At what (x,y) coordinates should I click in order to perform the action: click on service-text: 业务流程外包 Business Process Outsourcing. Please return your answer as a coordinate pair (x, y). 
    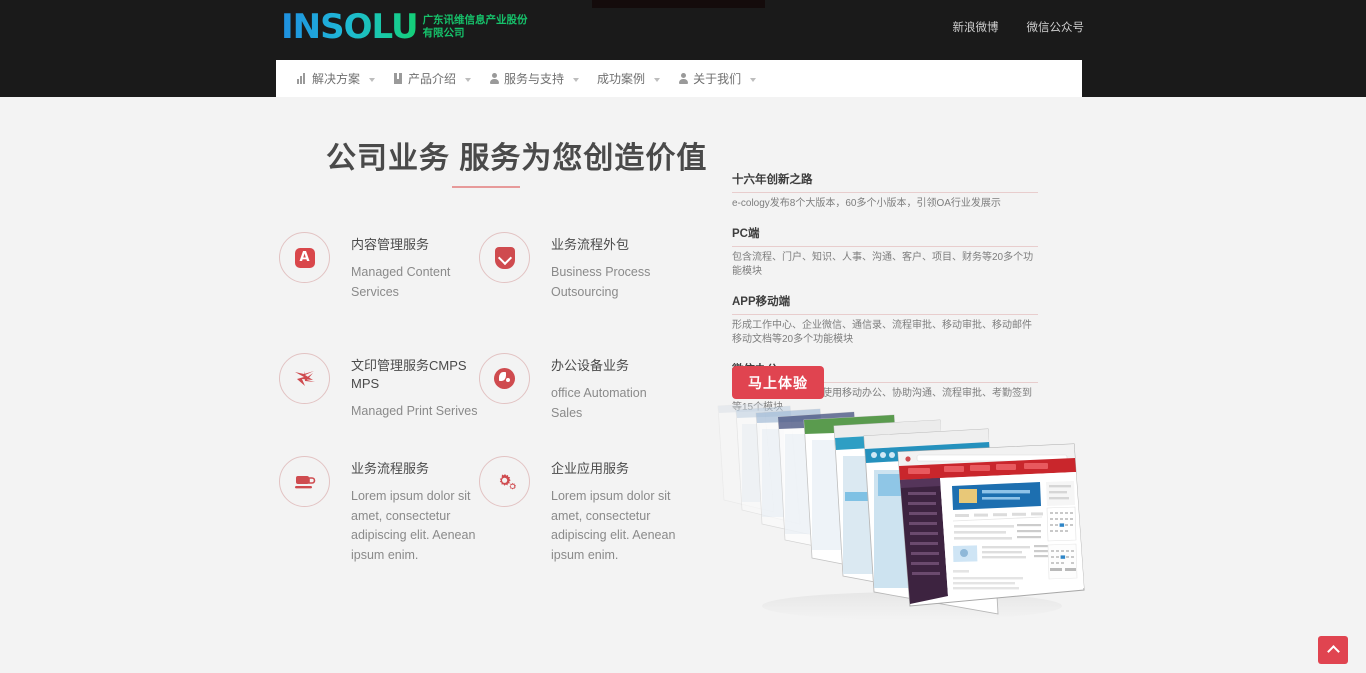
    Looking at the image, I should click on (615, 267).